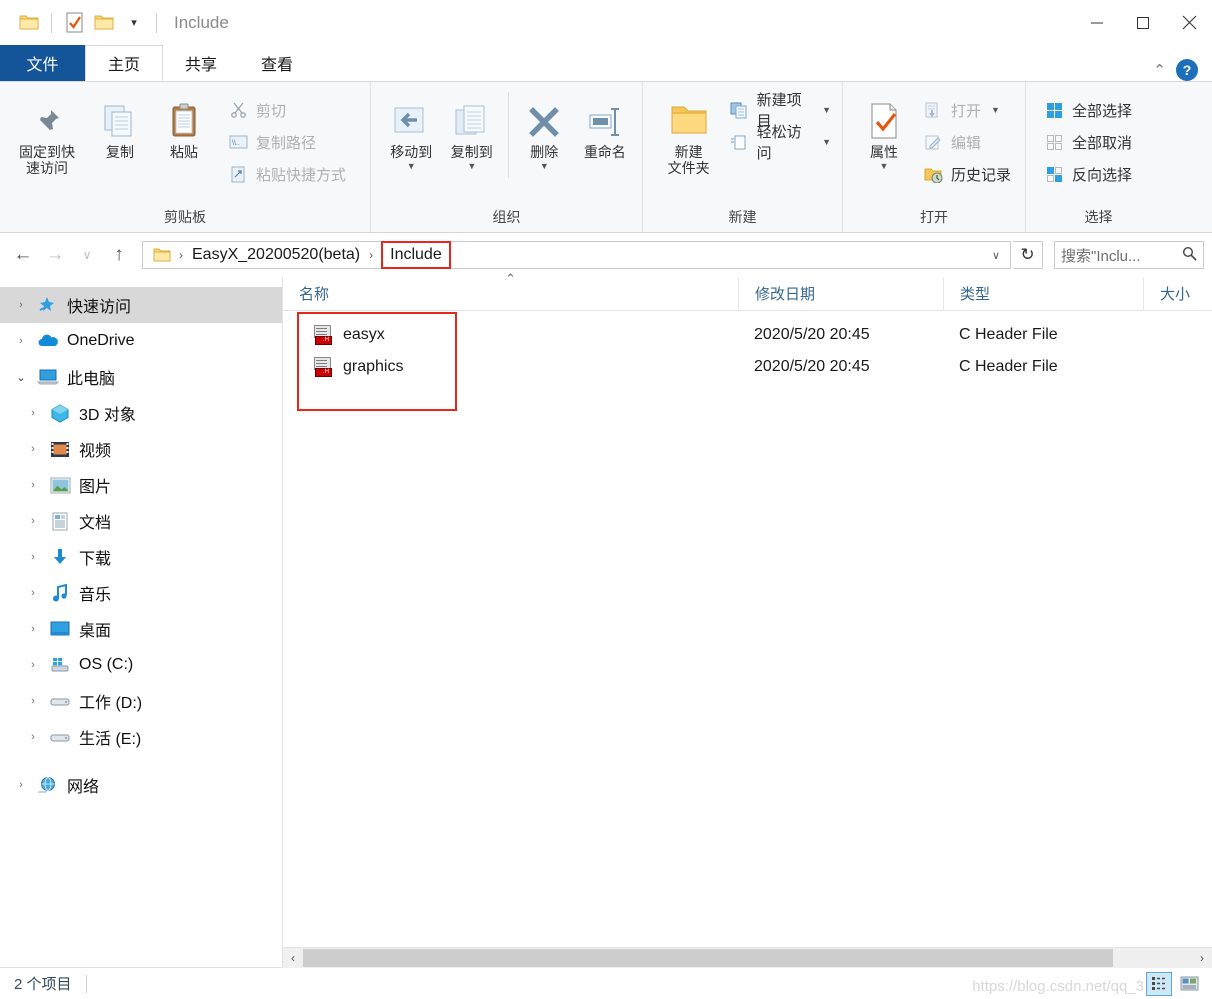  I want to click on sidebar-item-3d-objects: › 3D 对象, so click(141, 413).